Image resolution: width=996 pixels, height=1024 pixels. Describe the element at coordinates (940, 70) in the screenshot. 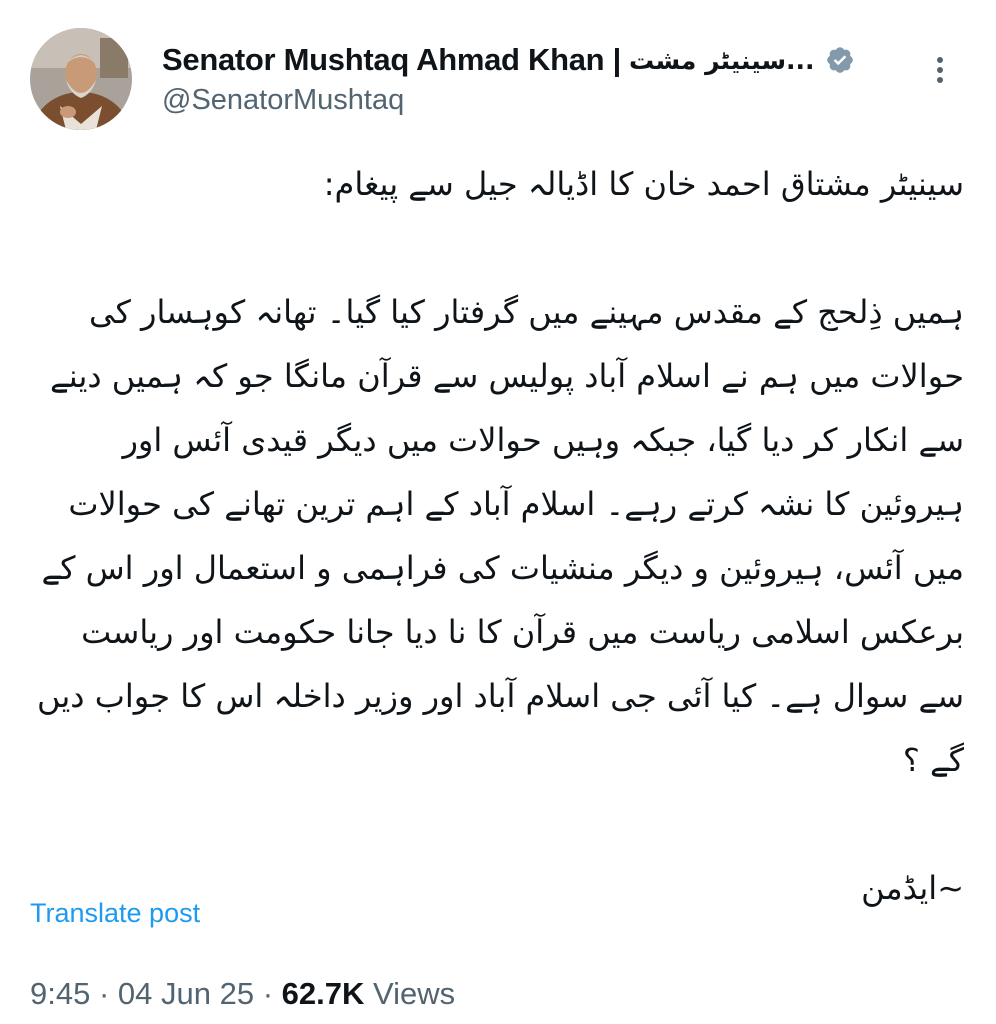

I see `more-options-icon` at that location.